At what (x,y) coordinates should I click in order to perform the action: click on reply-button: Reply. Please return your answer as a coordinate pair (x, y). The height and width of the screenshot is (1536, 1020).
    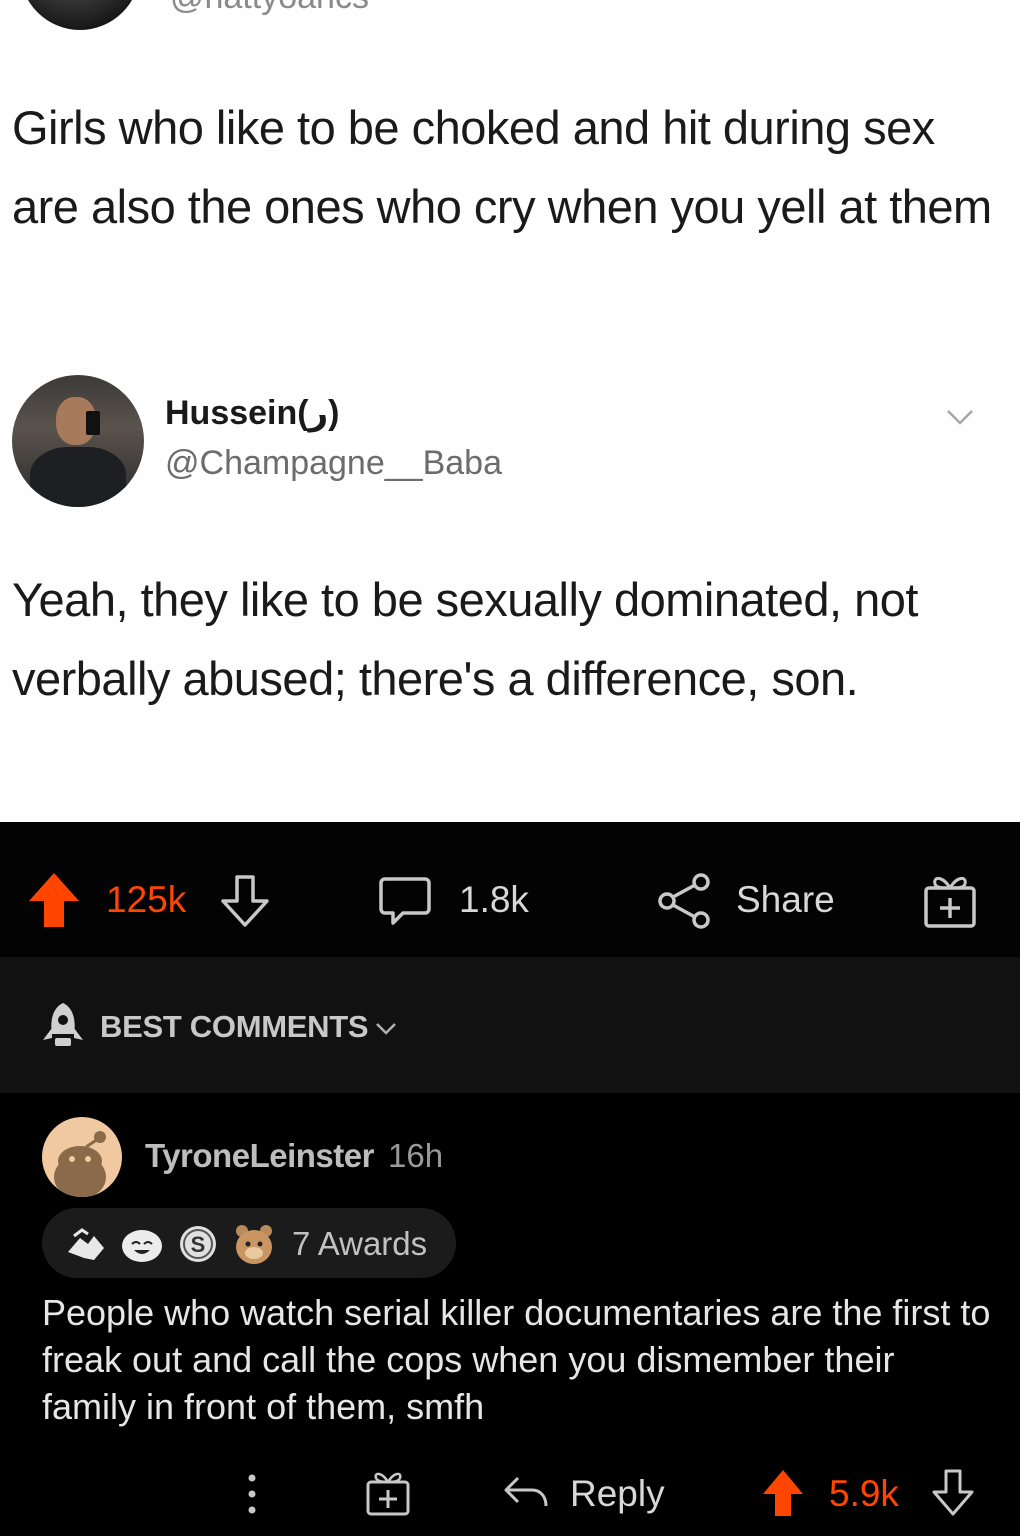
    Looking at the image, I should click on (617, 1494).